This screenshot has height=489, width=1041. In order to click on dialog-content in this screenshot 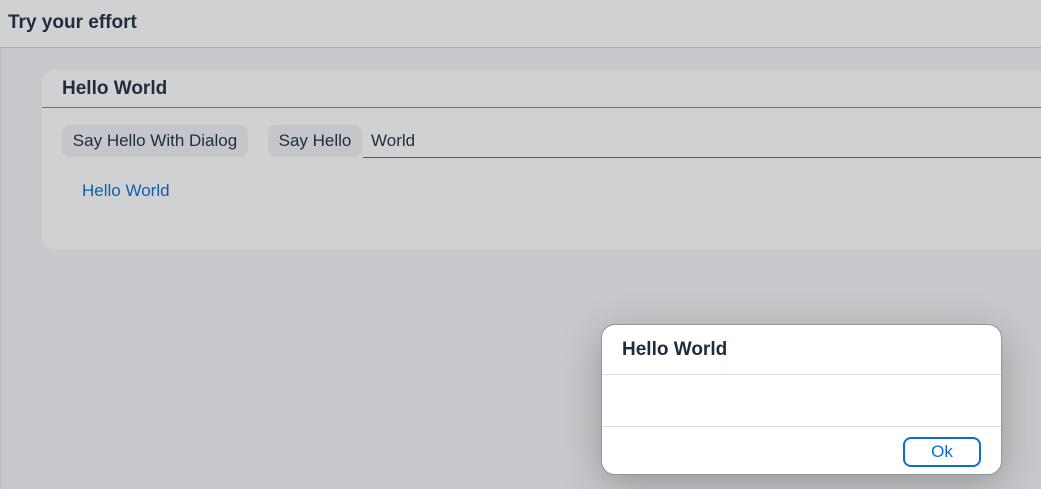, I will do `click(801, 400)`.